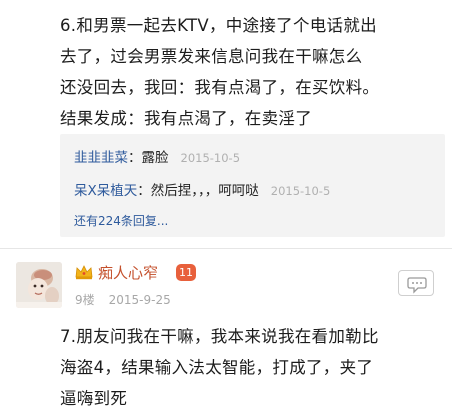 The width and height of the screenshot is (452, 413). Describe the element at coordinates (186, 272) in the screenshot. I see `level-badge: 11` at that location.